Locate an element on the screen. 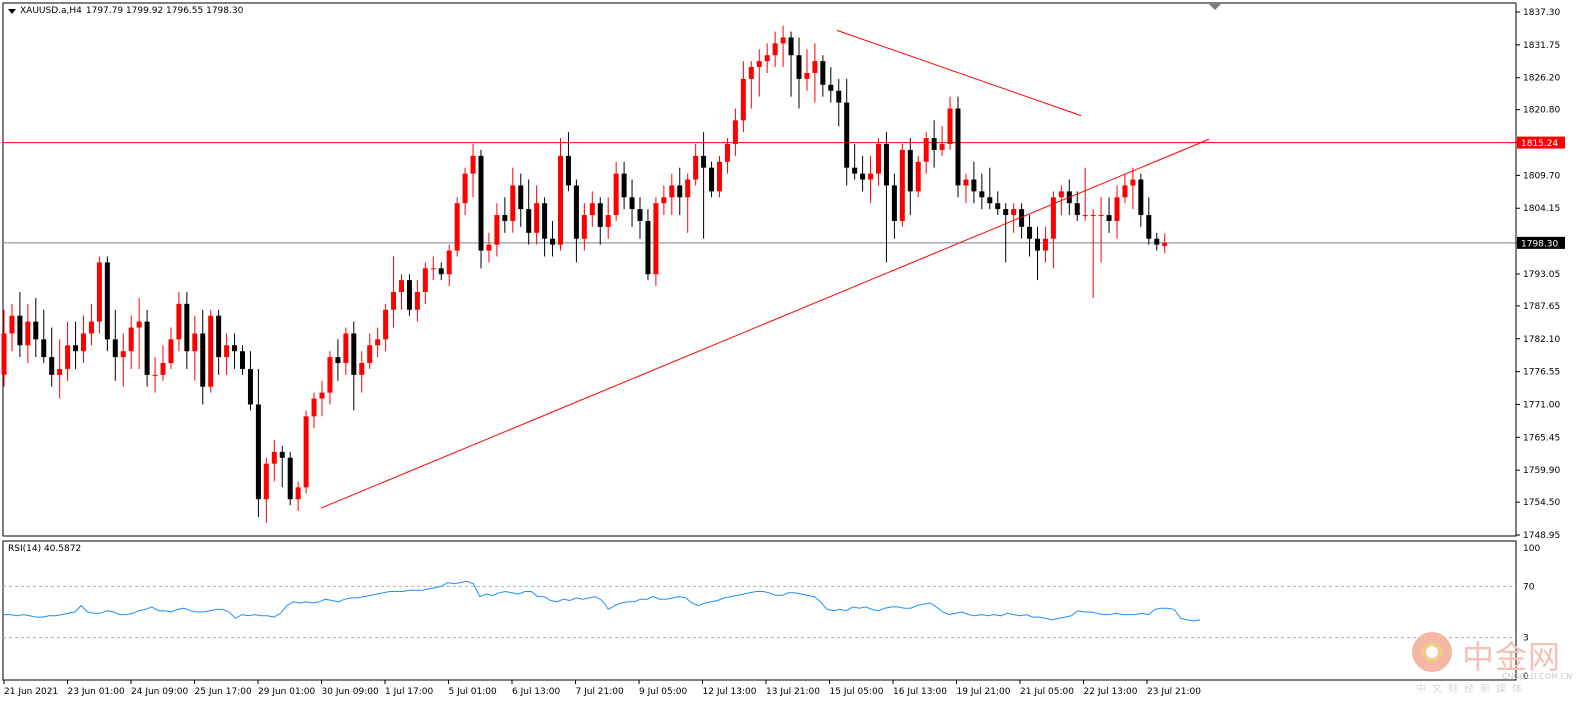  watermark: 中金网 CNGOLD.COM.CN 中文财经新媒体 is located at coordinates (1491, 662).